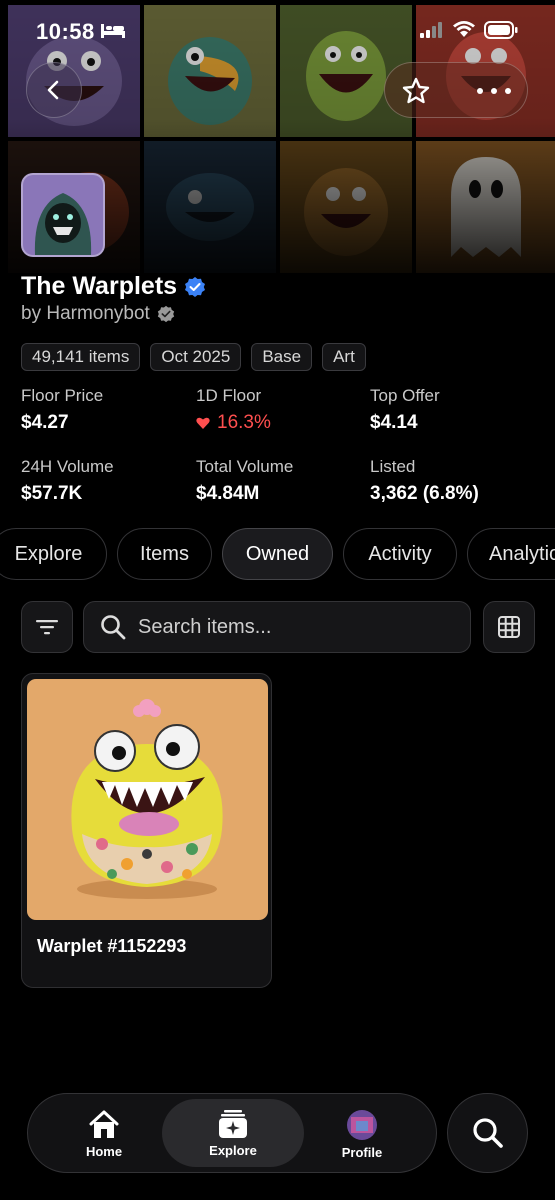  What do you see at coordinates (45, 422) in the screenshot?
I see `stat-value: $4.27` at bounding box center [45, 422].